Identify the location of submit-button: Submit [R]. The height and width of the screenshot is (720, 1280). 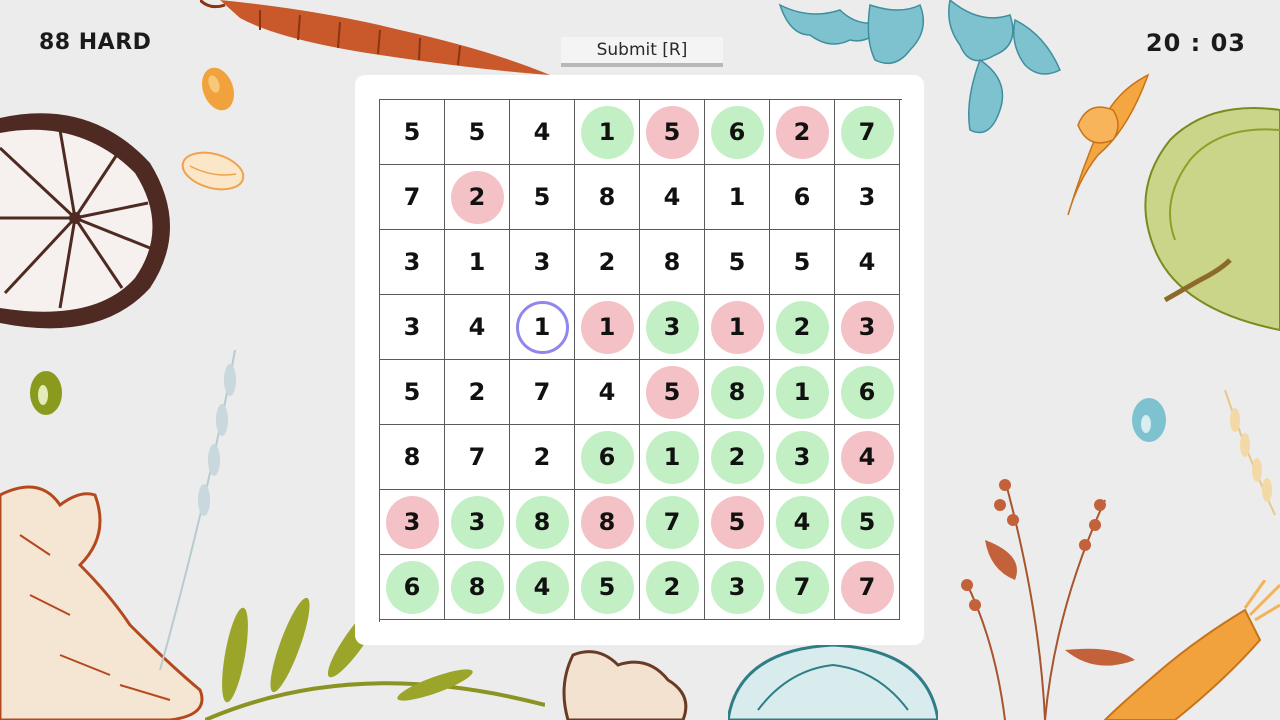
(642, 52).